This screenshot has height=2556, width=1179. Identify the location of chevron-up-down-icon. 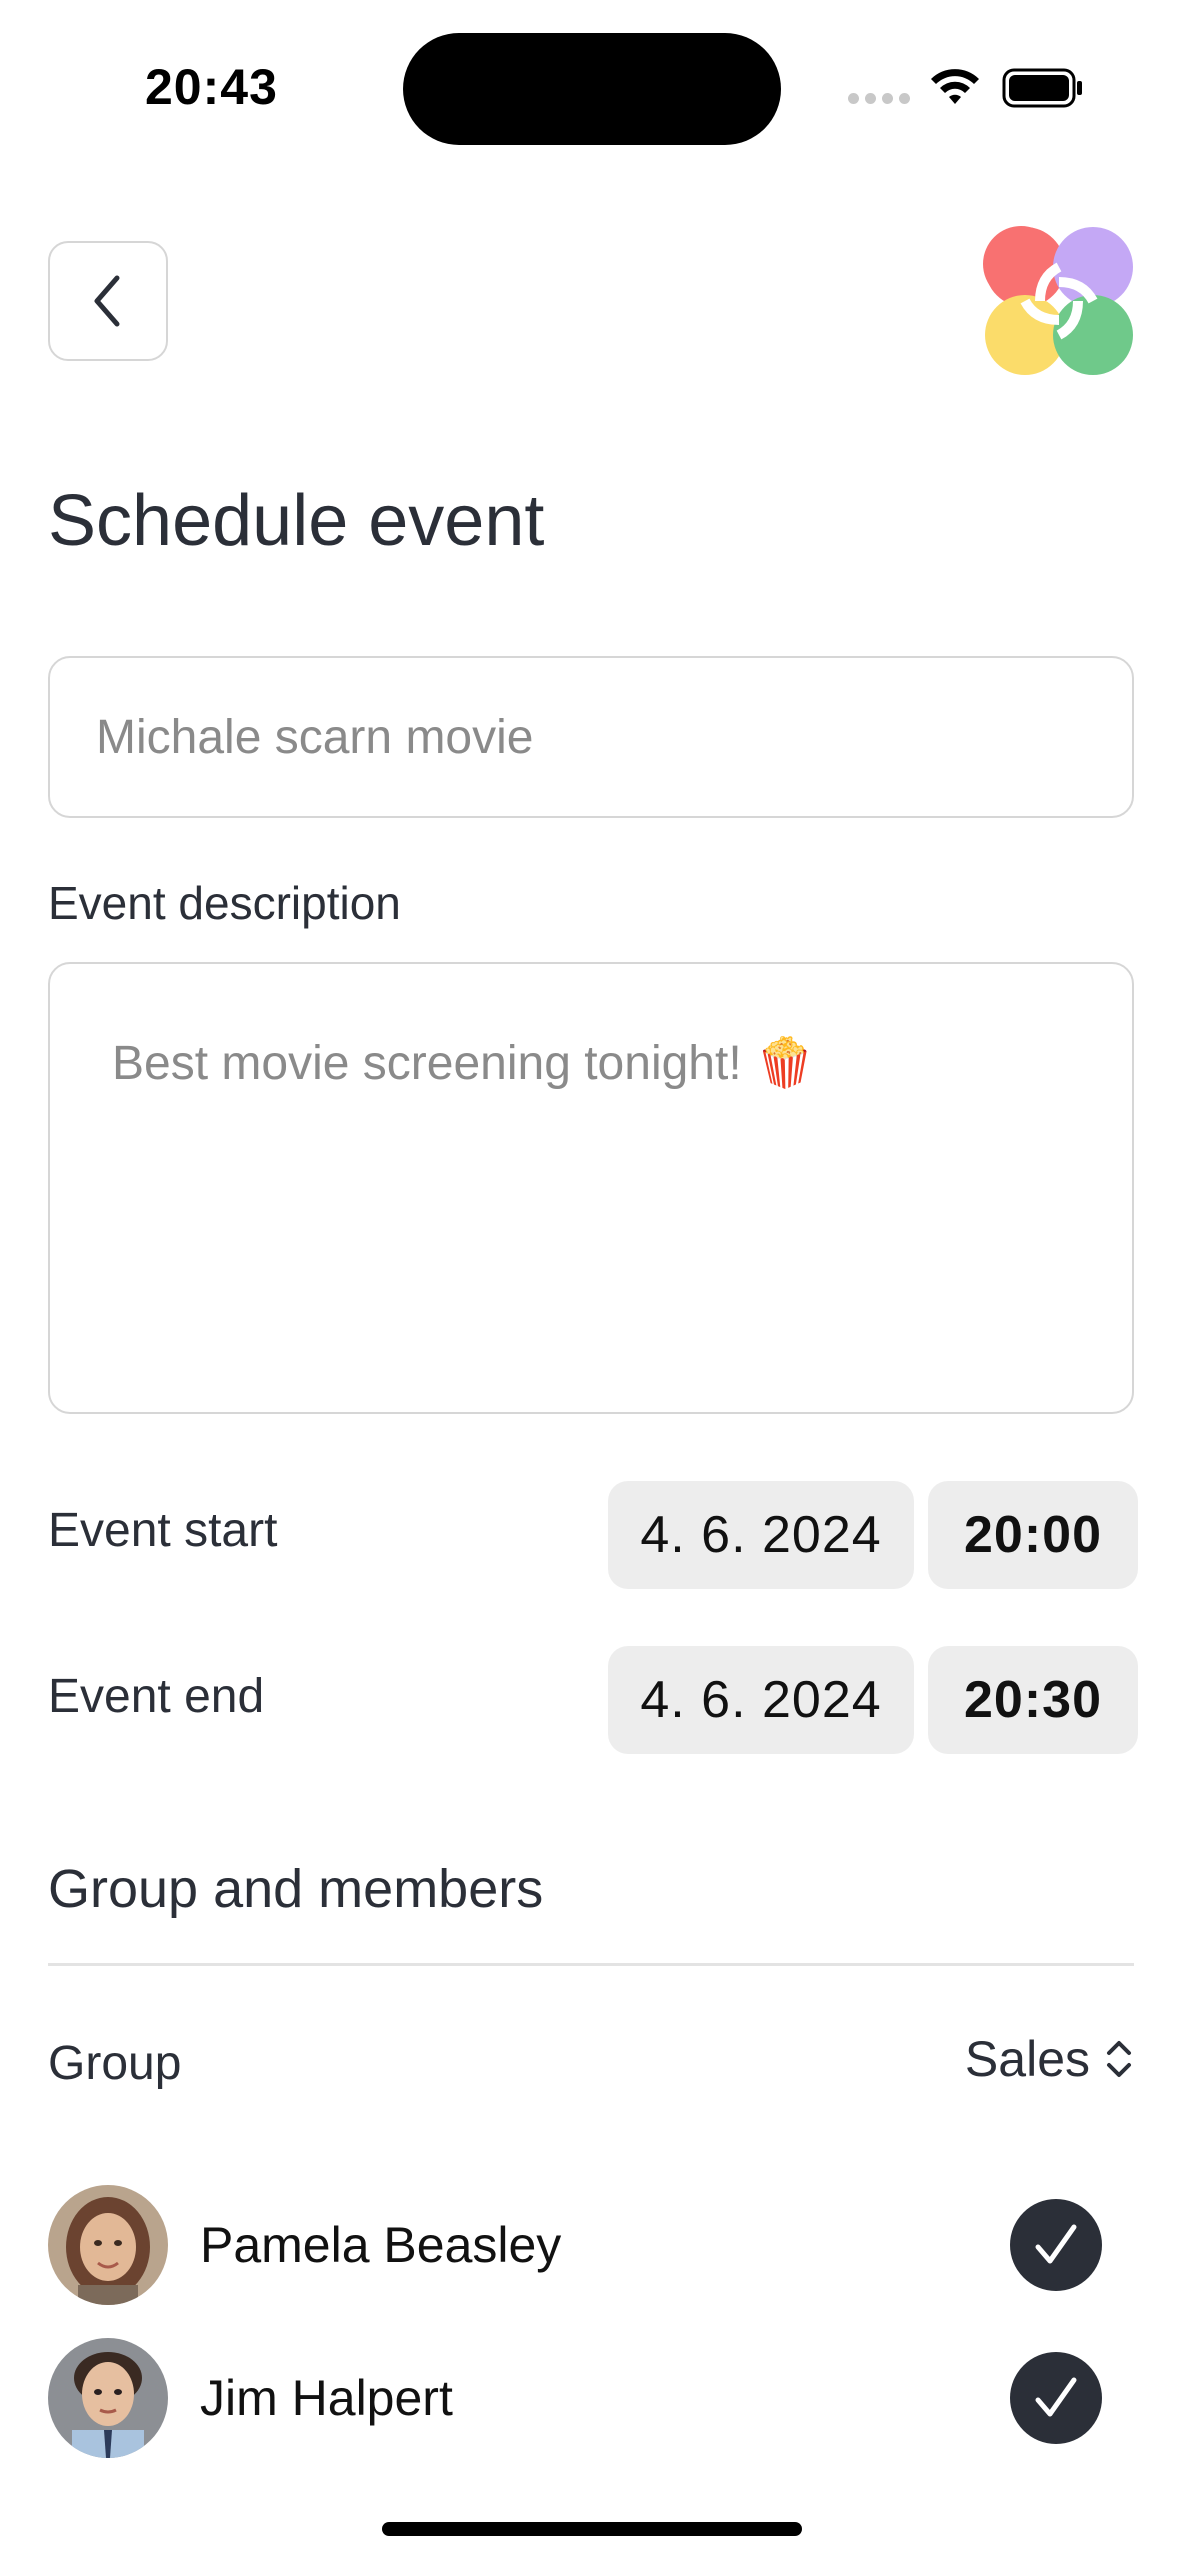
(1119, 2059).